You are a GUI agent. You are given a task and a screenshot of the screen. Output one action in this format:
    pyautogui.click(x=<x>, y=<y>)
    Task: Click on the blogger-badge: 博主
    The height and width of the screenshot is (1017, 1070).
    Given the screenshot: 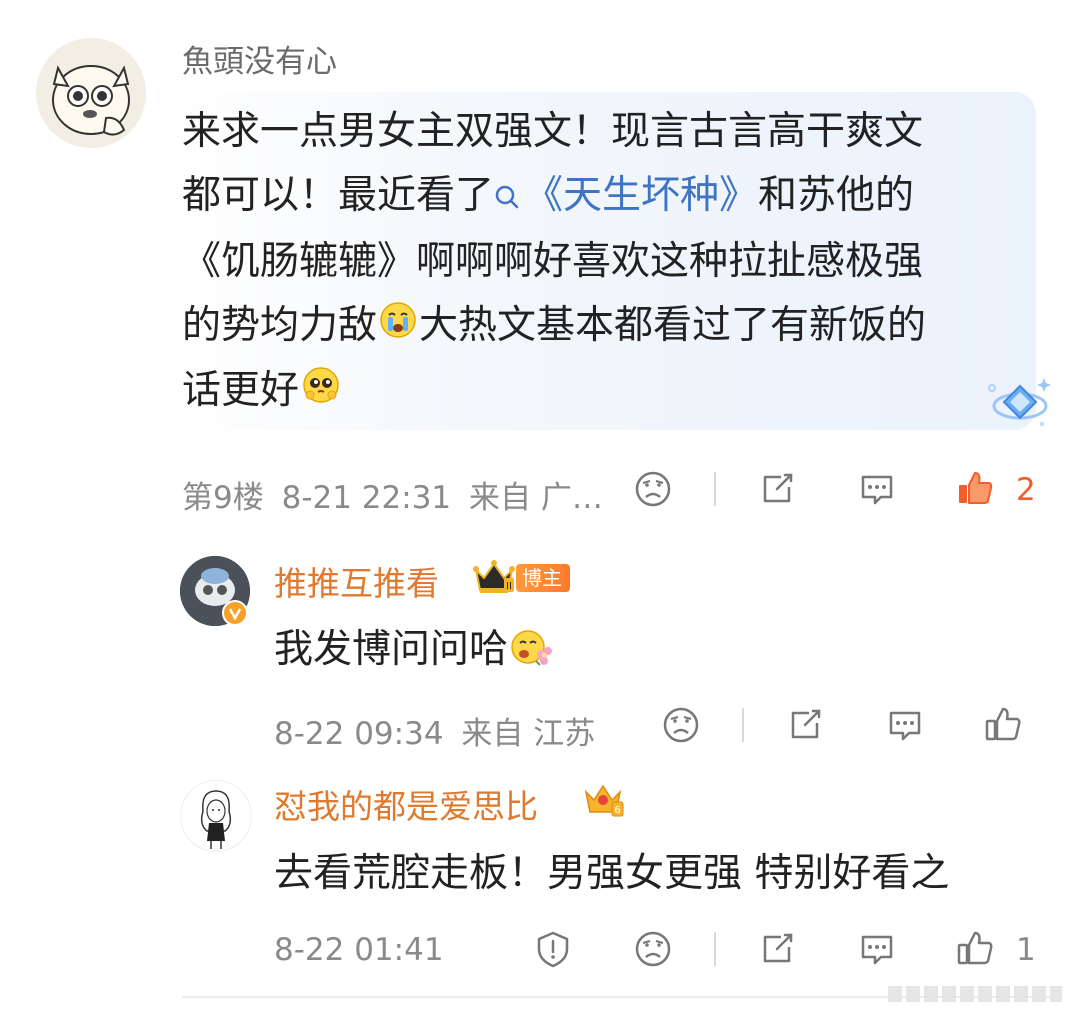 What is the action you would take?
    pyautogui.click(x=543, y=578)
    